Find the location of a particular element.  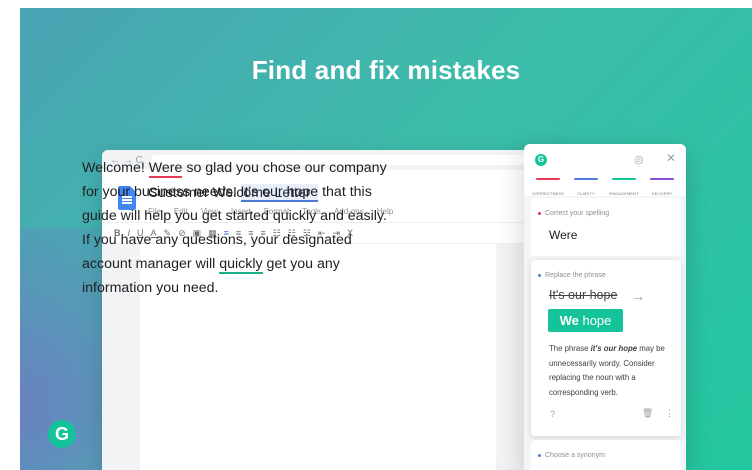

accept-suggestion-button: We hope is located at coordinates (585, 320).